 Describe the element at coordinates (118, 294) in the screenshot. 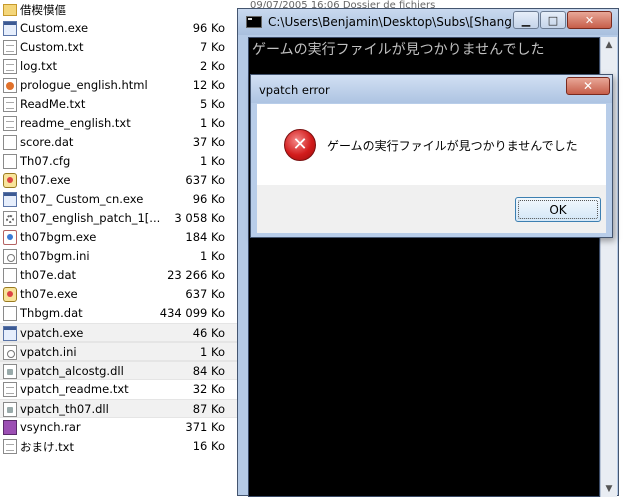

I see `file-row: th07e.exe 637 Ko` at that location.